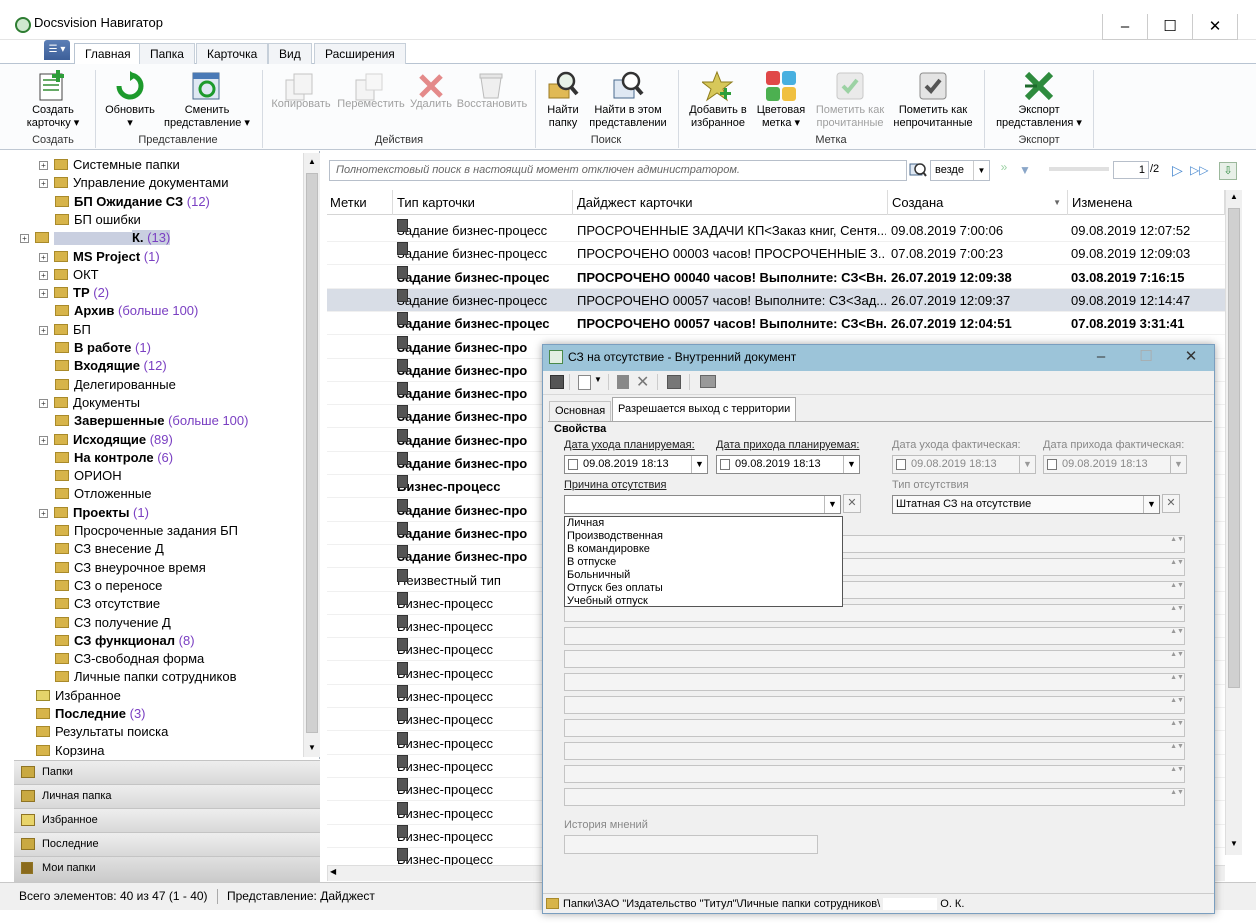 Image resolution: width=1256 pixels, height=923 pixels. What do you see at coordinates (852, 503) in the screenshot?
I see `clear-reason-button: ✕` at bounding box center [852, 503].